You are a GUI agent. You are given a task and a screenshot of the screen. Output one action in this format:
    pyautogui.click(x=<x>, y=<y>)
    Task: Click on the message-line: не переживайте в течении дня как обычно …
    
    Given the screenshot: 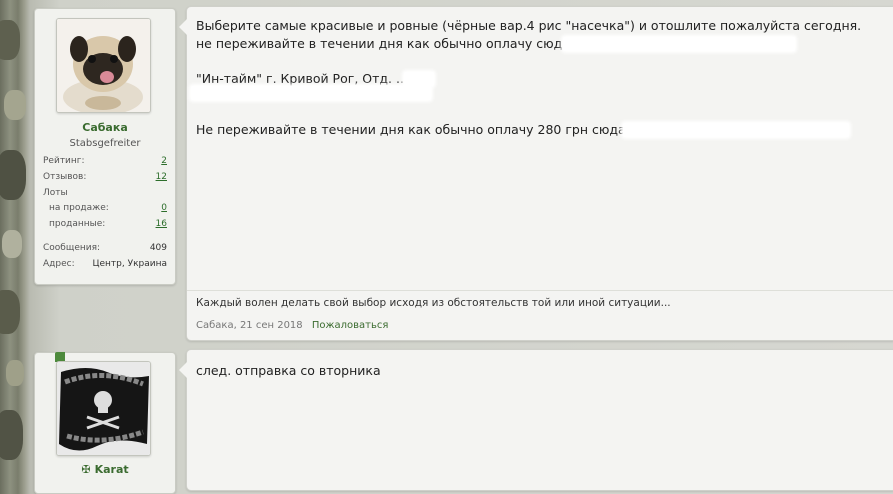 What is the action you would take?
    pyautogui.click(x=393, y=43)
    